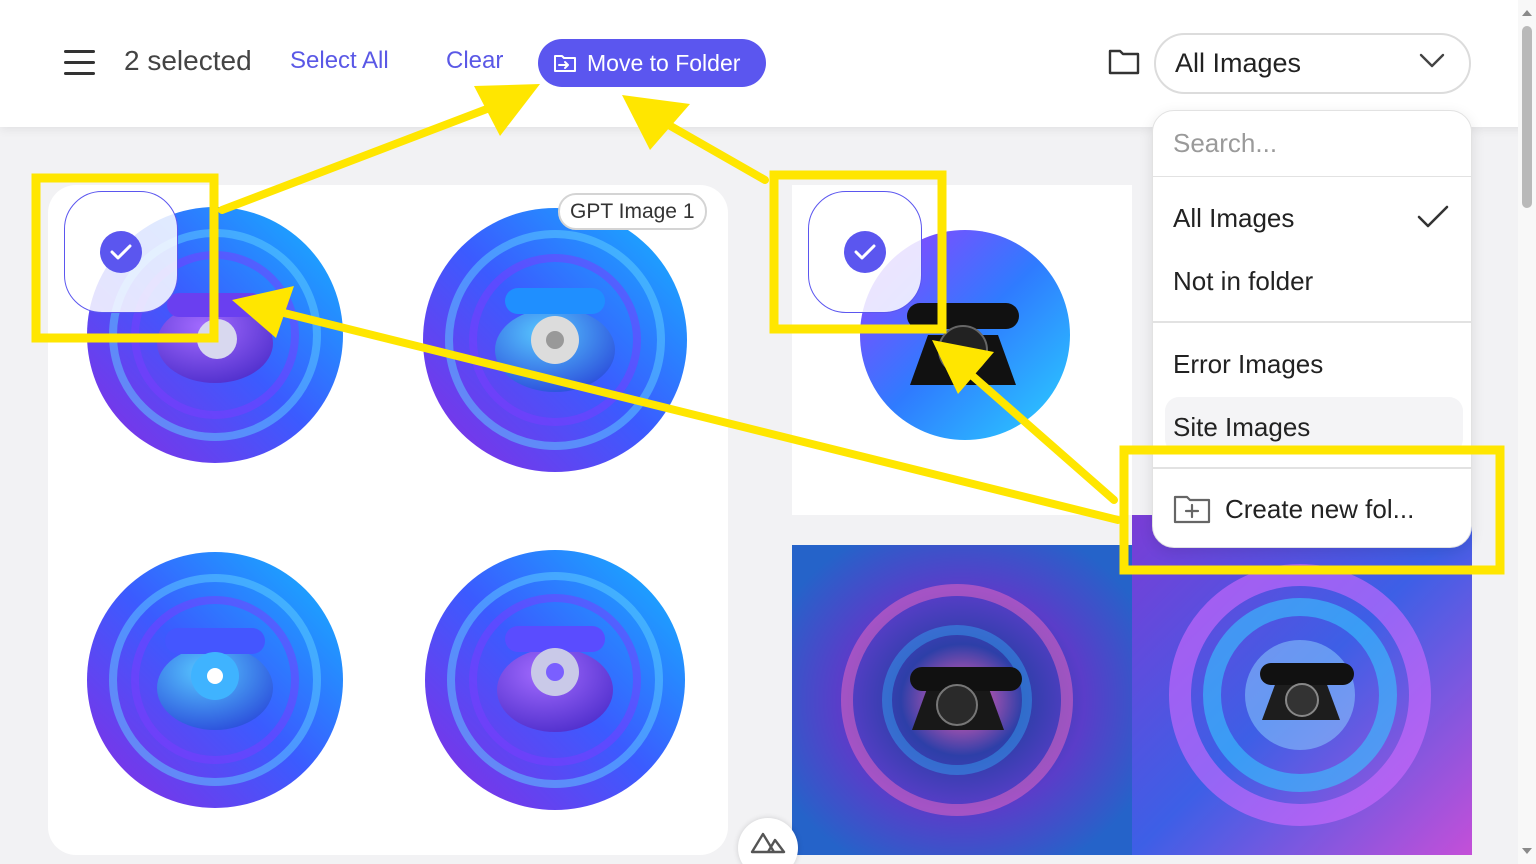  Describe the element at coordinates (1527, 117) in the screenshot. I see `scrollbar-thumb` at that location.